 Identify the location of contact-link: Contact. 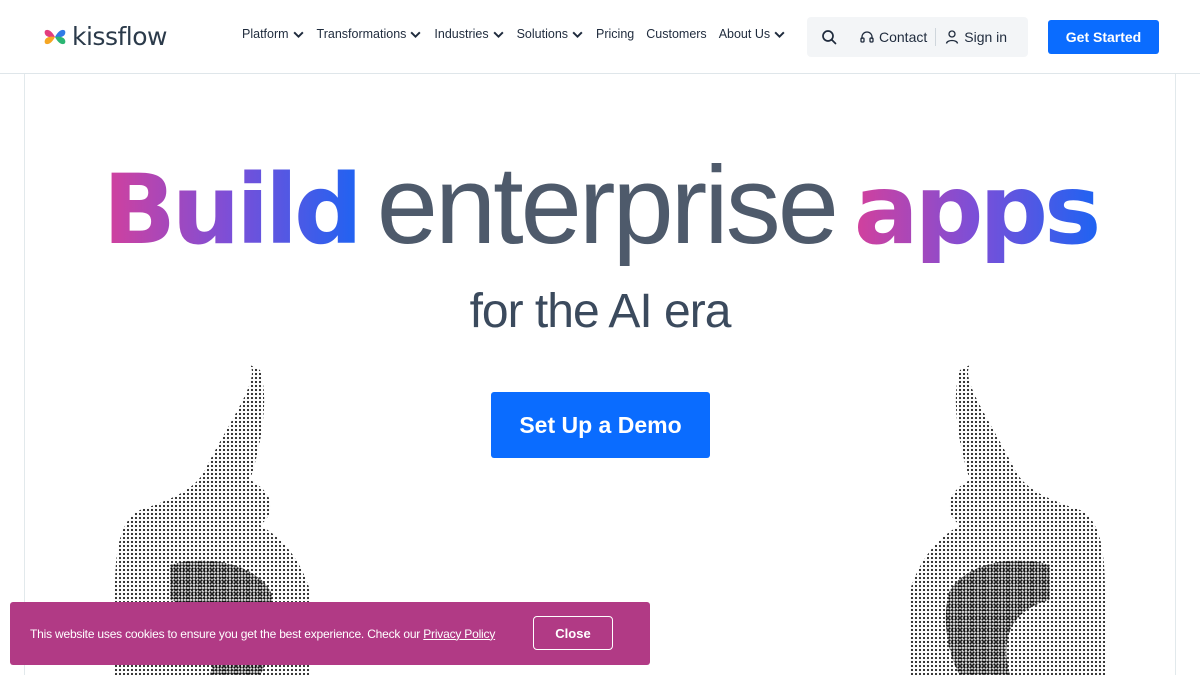
(893, 37).